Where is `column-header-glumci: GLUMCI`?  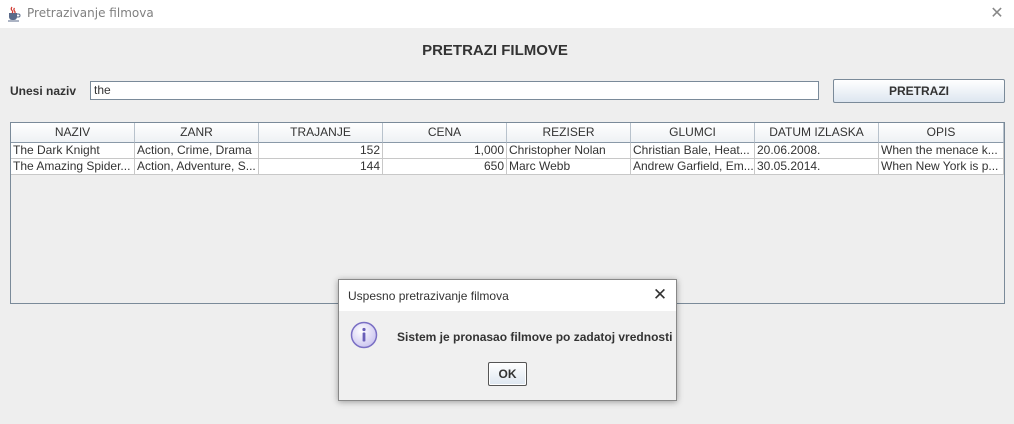
column-header-glumci: GLUMCI is located at coordinates (693, 133).